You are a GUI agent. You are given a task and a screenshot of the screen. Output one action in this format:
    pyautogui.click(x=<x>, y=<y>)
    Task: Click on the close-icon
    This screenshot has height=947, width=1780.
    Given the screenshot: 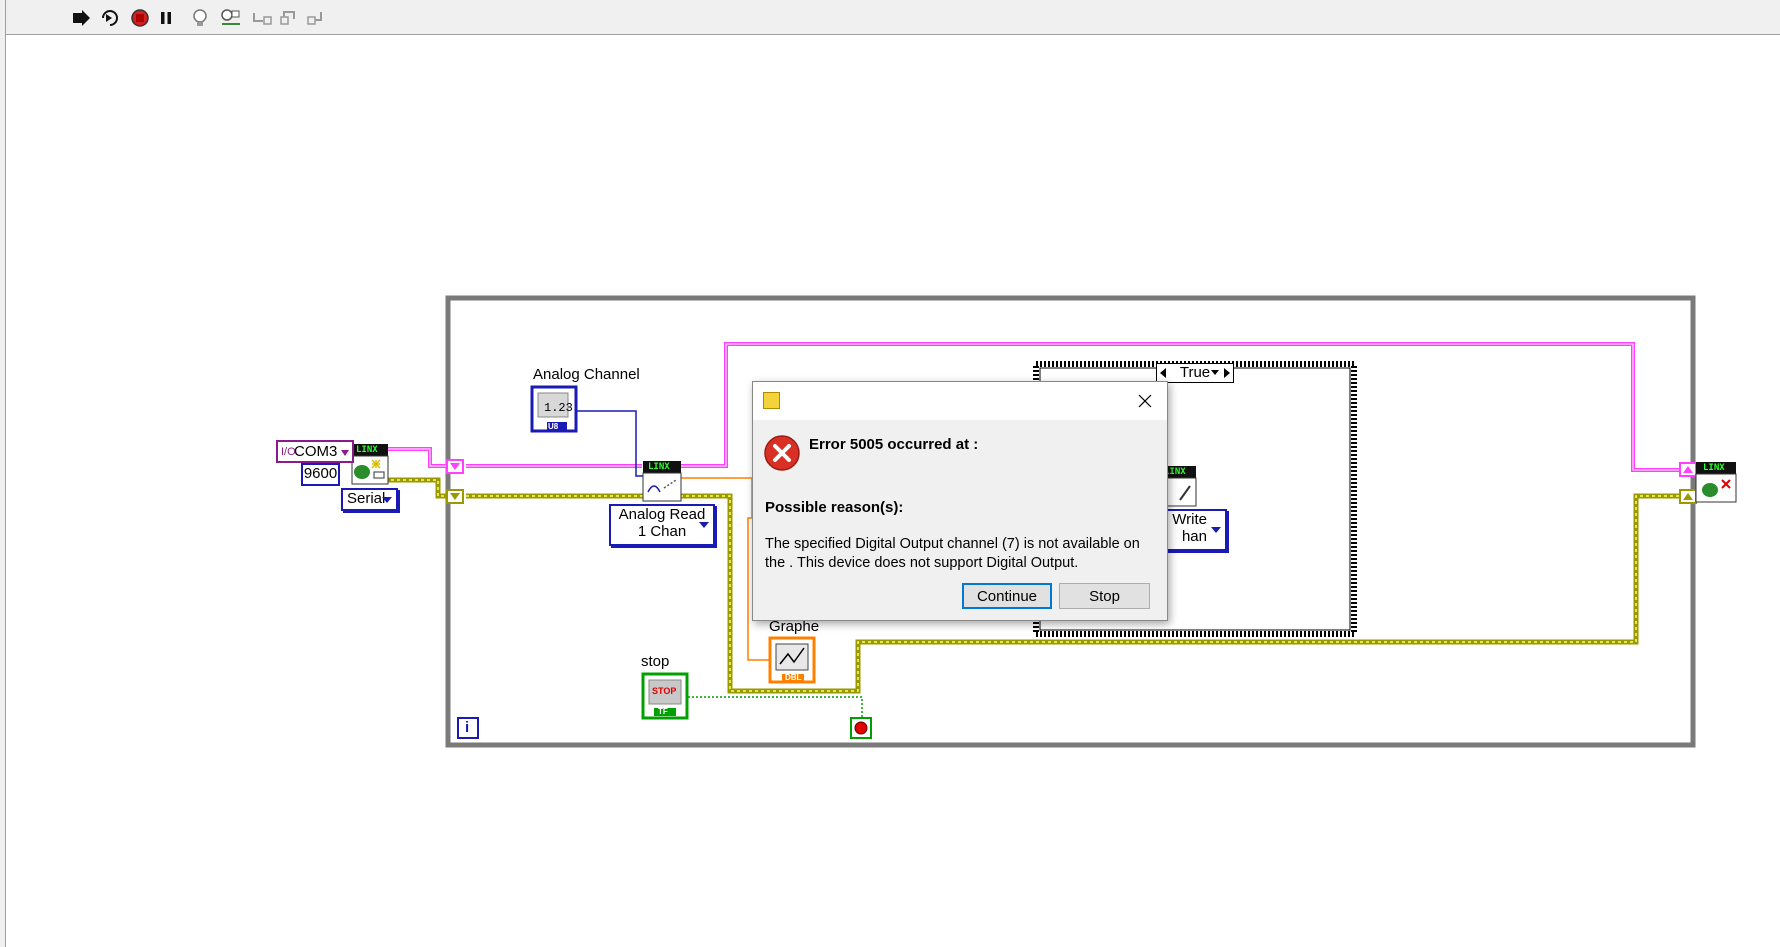 What is the action you would take?
    pyautogui.click(x=1145, y=401)
    